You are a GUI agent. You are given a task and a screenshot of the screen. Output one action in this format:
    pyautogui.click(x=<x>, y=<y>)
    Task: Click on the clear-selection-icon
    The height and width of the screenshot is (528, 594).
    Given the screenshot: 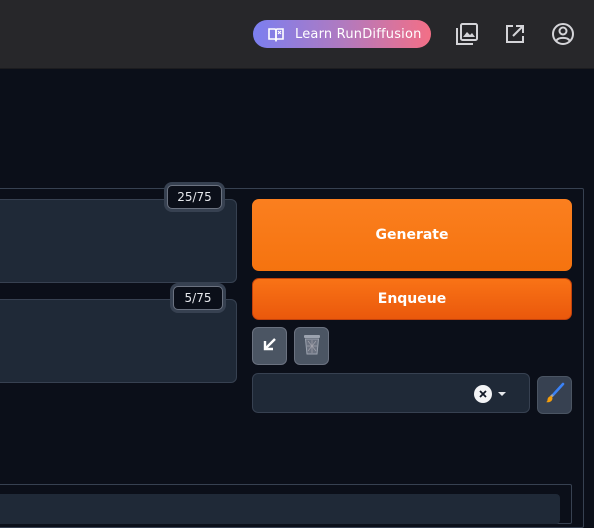 What is the action you would take?
    pyautogui.click(x=483, y=394)
    